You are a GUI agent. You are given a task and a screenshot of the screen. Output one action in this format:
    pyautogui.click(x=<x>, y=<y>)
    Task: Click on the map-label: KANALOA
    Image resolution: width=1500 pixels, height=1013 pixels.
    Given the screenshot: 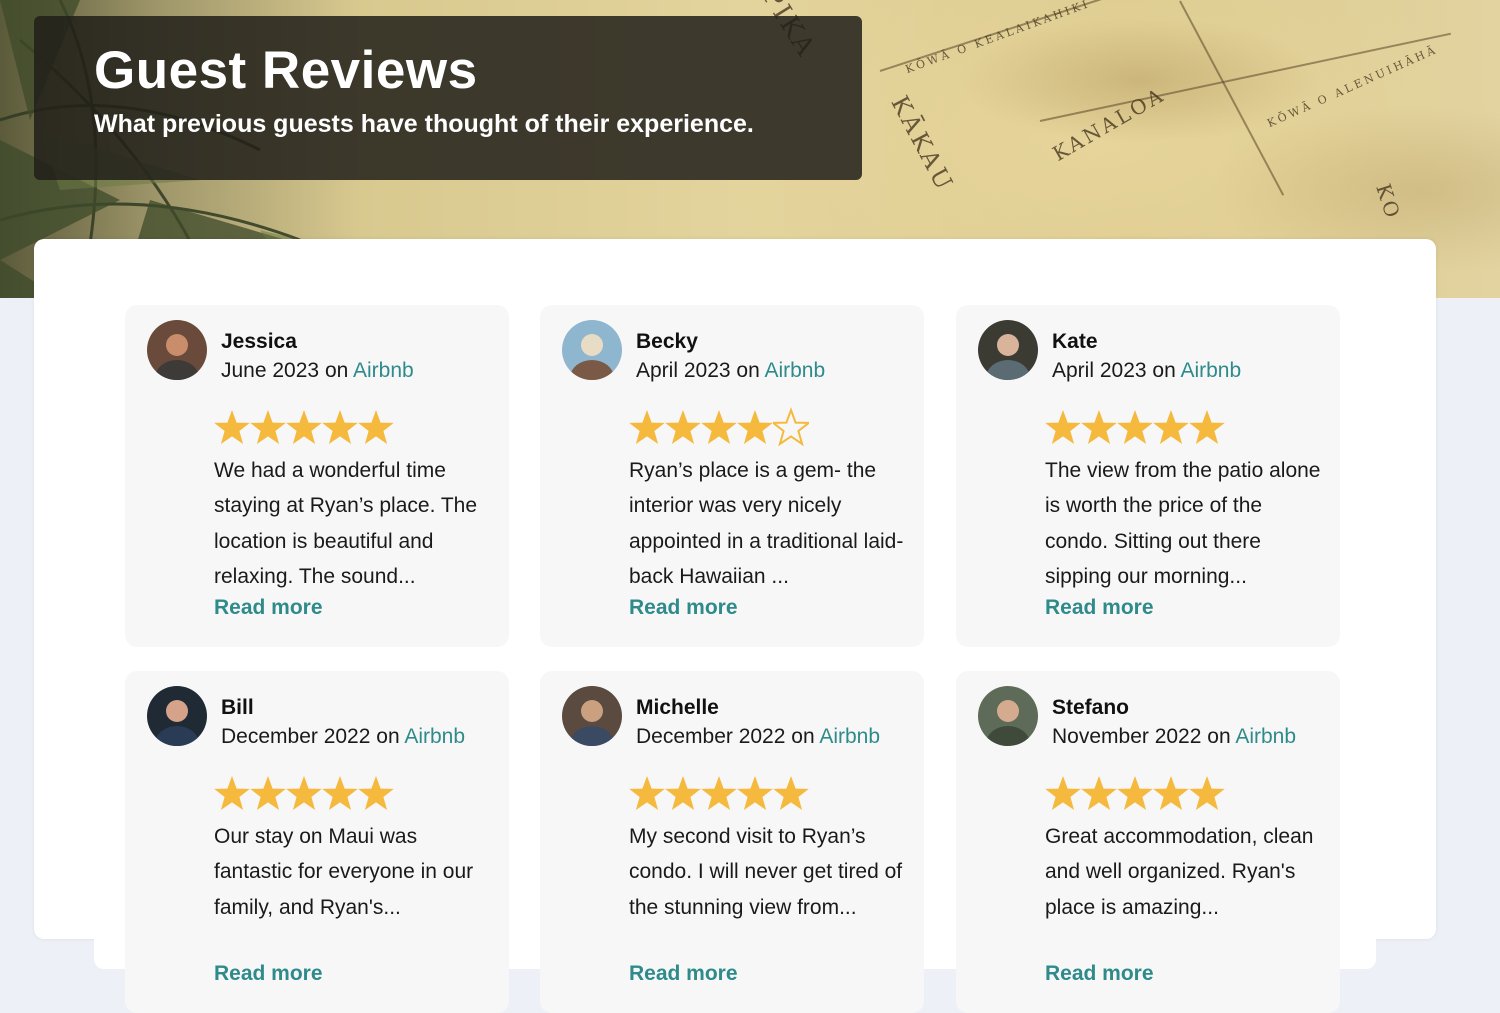 What is the action you would take?
    pyautogui.click(x=1109, y=124)
    